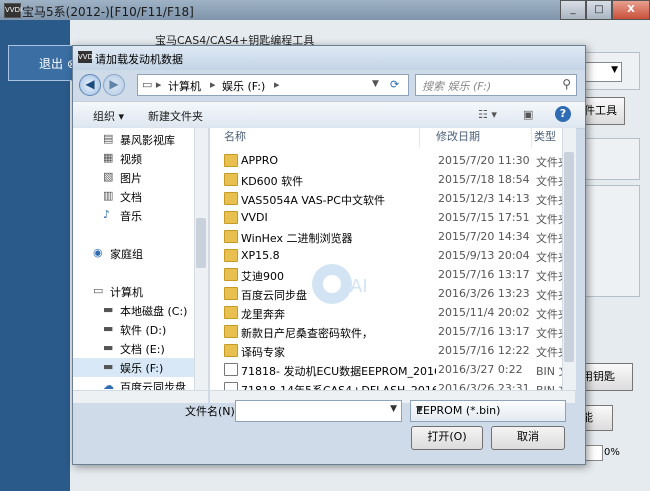 This screenshot has height=491, width=650. I want to click on file-icon, so click(231, 369).